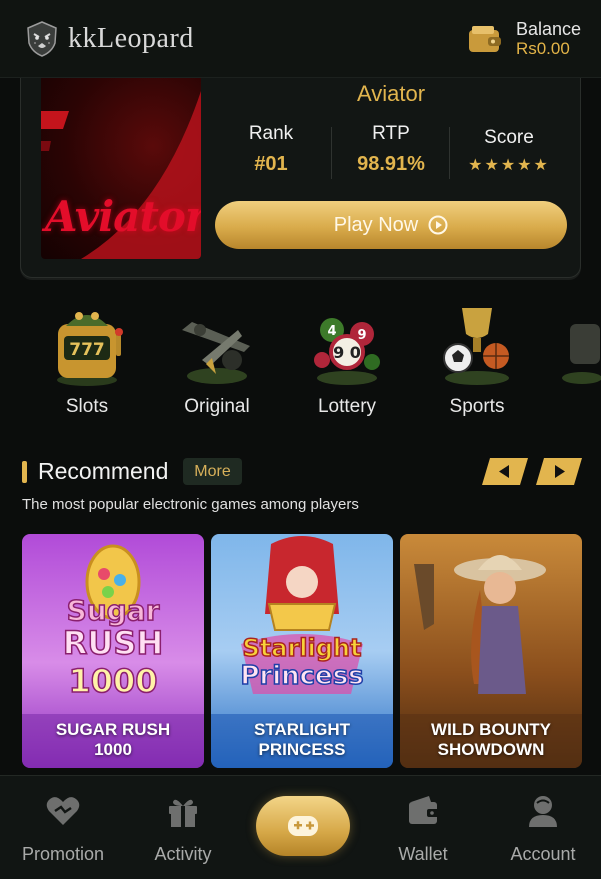  I want to click on brand: kkLeopard, so click(108, 39).